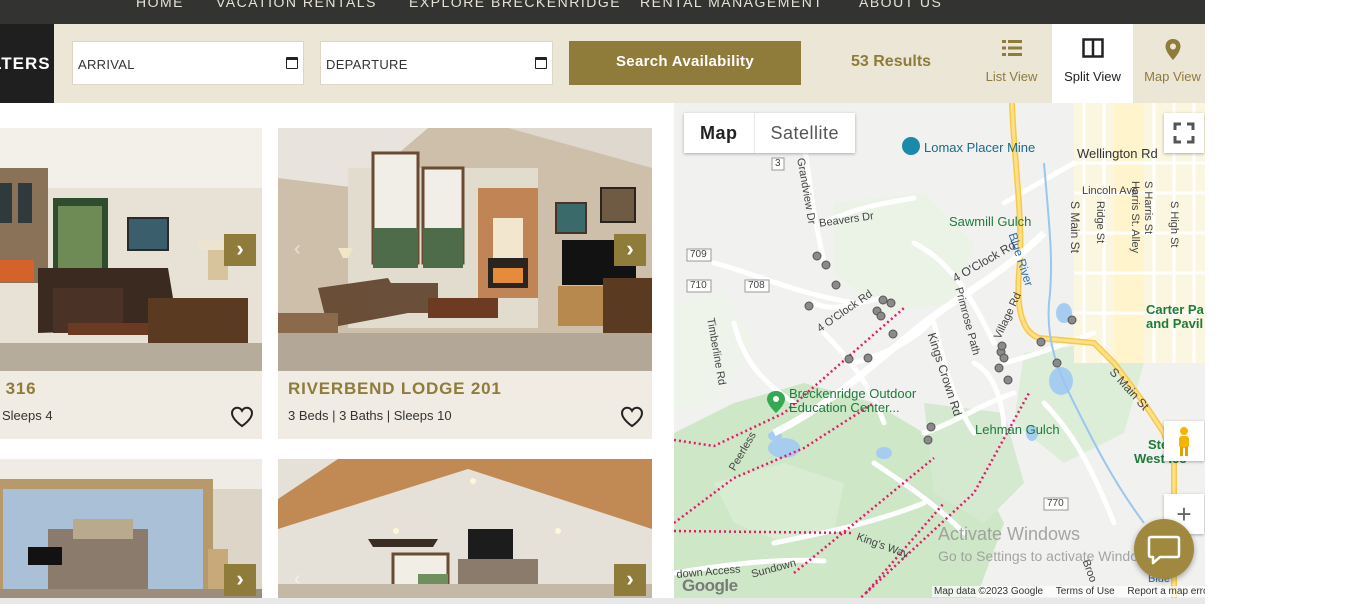  Describe the element at coordinates (436, 63) in the screenshot. I see `departure-field: DEPARTURE` at that location.